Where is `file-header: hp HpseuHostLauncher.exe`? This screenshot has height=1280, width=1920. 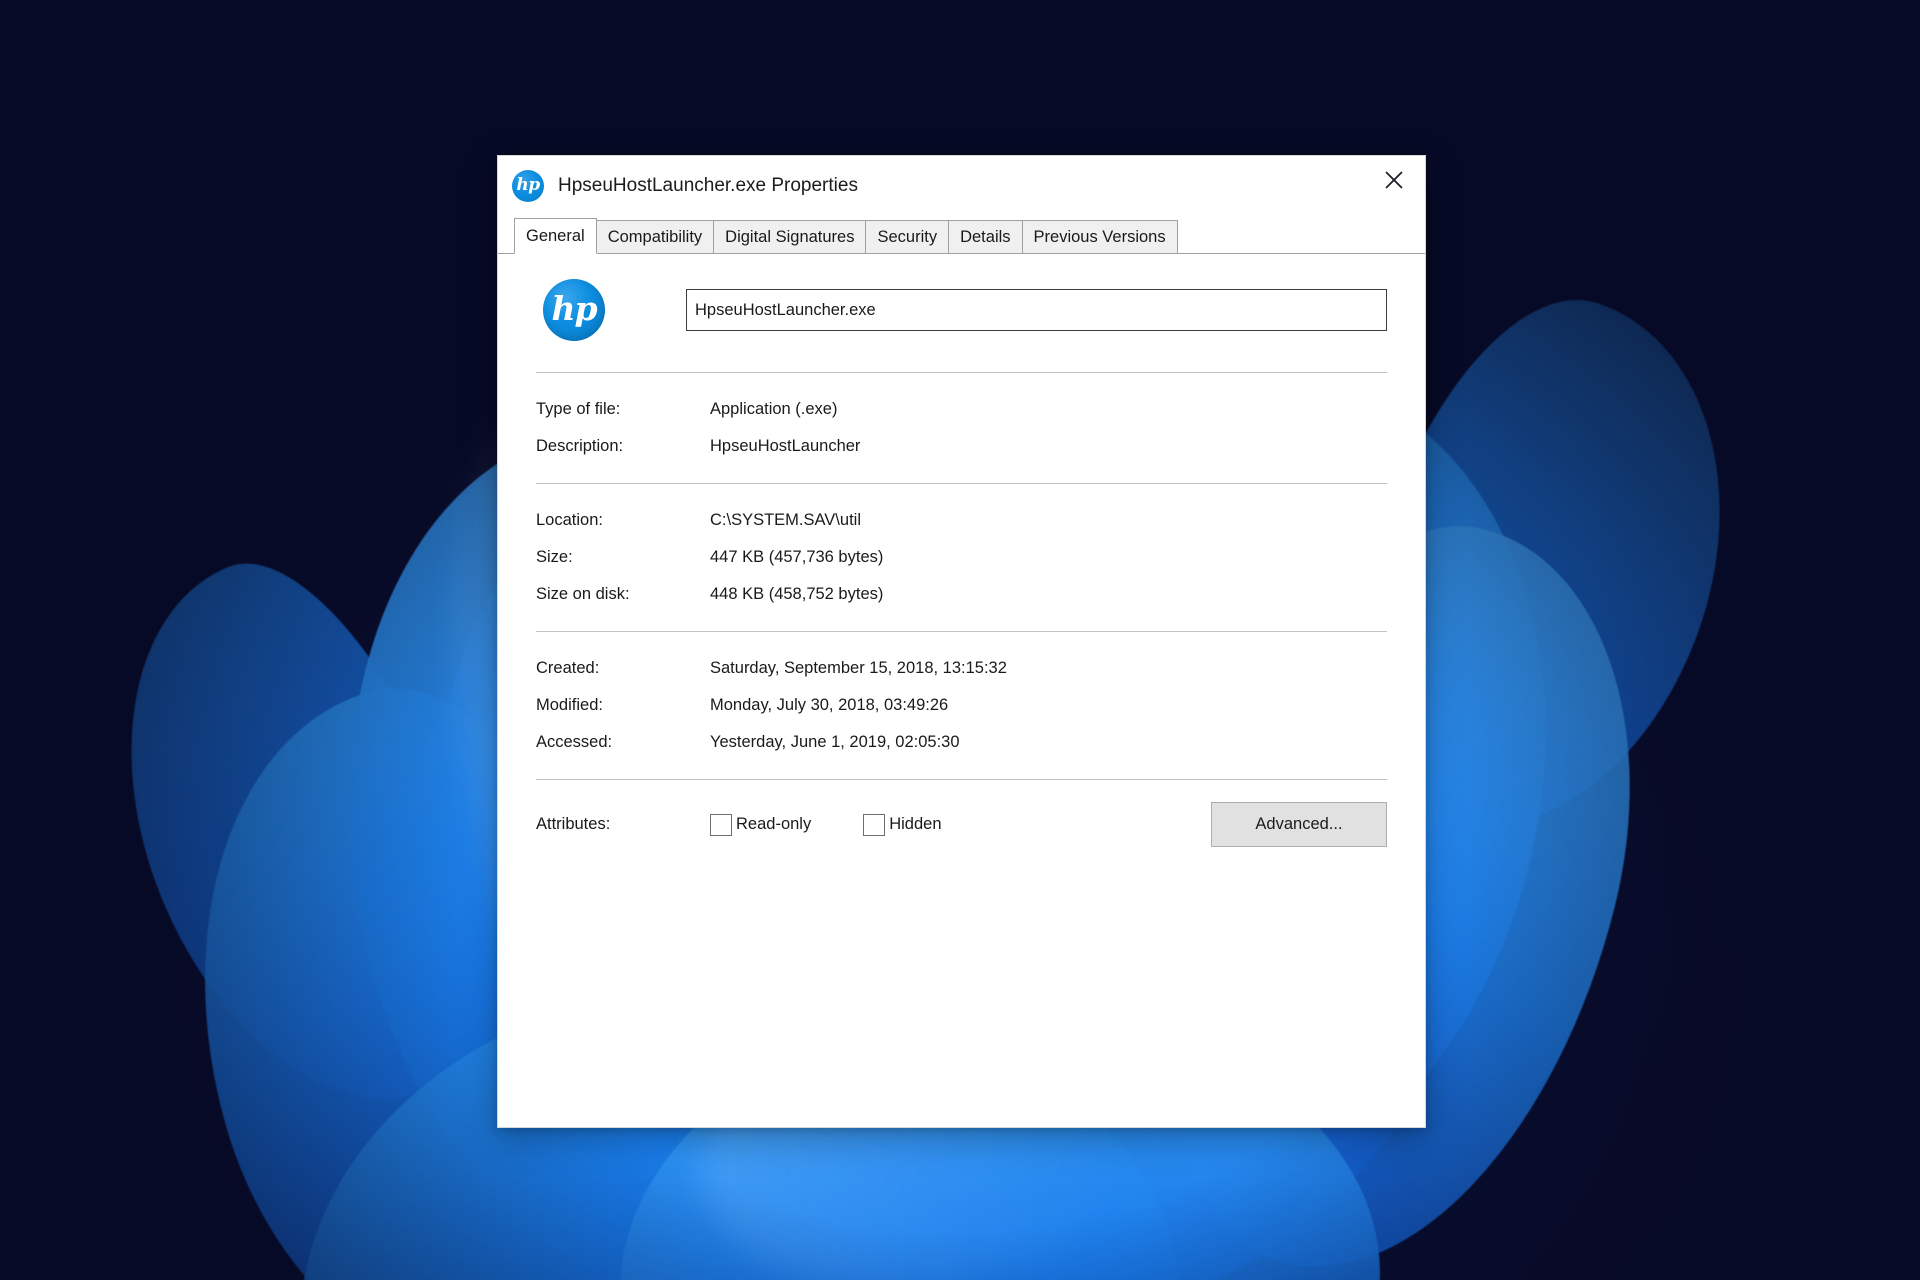
file-header: hp HpseuHostLauncher.exe is located at coordinates (961, 298).